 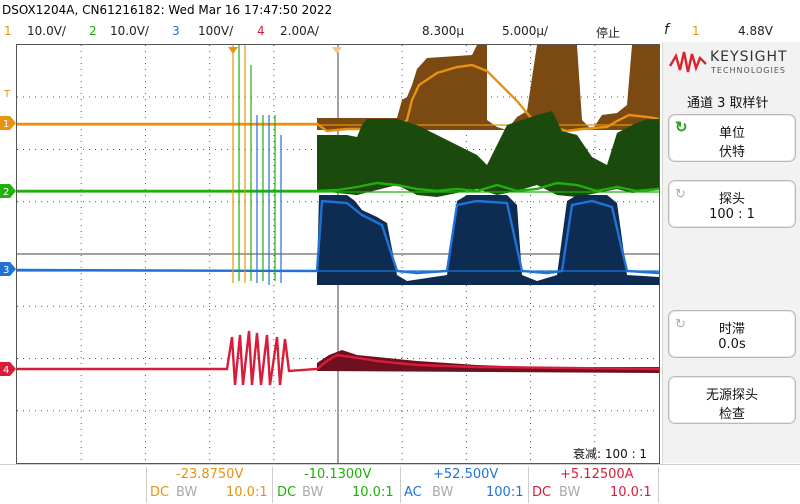 What do you see at coordinates (186, 492) in the screenshot?
I see `ch1-bw-limit: BW` at bounding box center [186, 492].